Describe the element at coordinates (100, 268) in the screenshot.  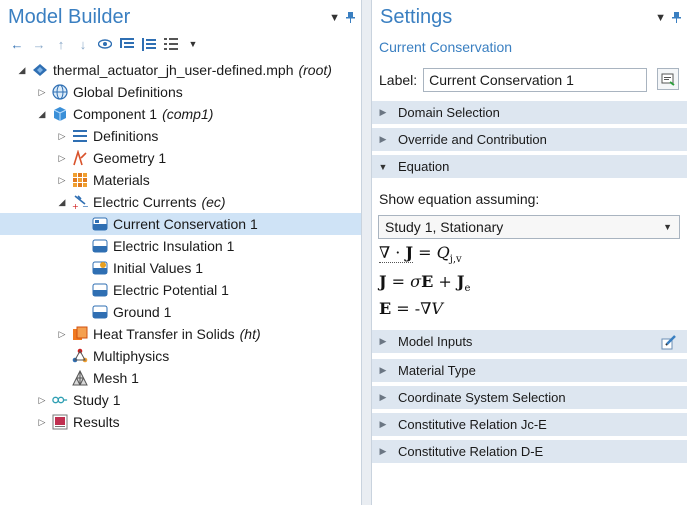
I see `initial-values-icon` at that location.